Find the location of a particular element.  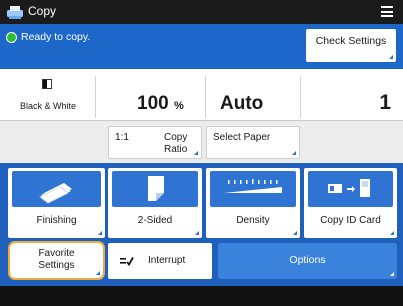

copy-id-card-button: Copy ID Card is located at coordinates (350, 203).